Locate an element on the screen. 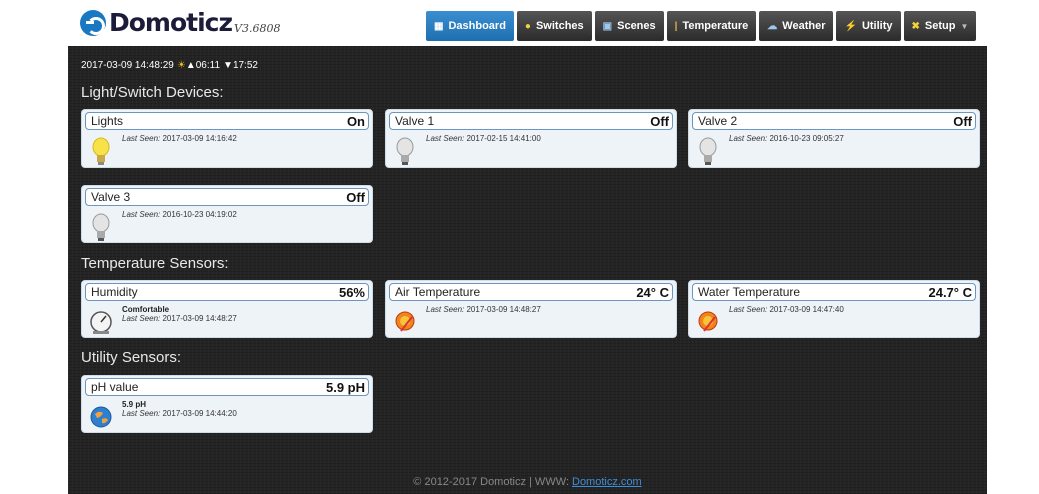 Image resolution: width=1039 pixels, height=494 pixels. last-seen: Last Seen: 2017-03-09 14:47:40 is located at coordinates (786, 309).